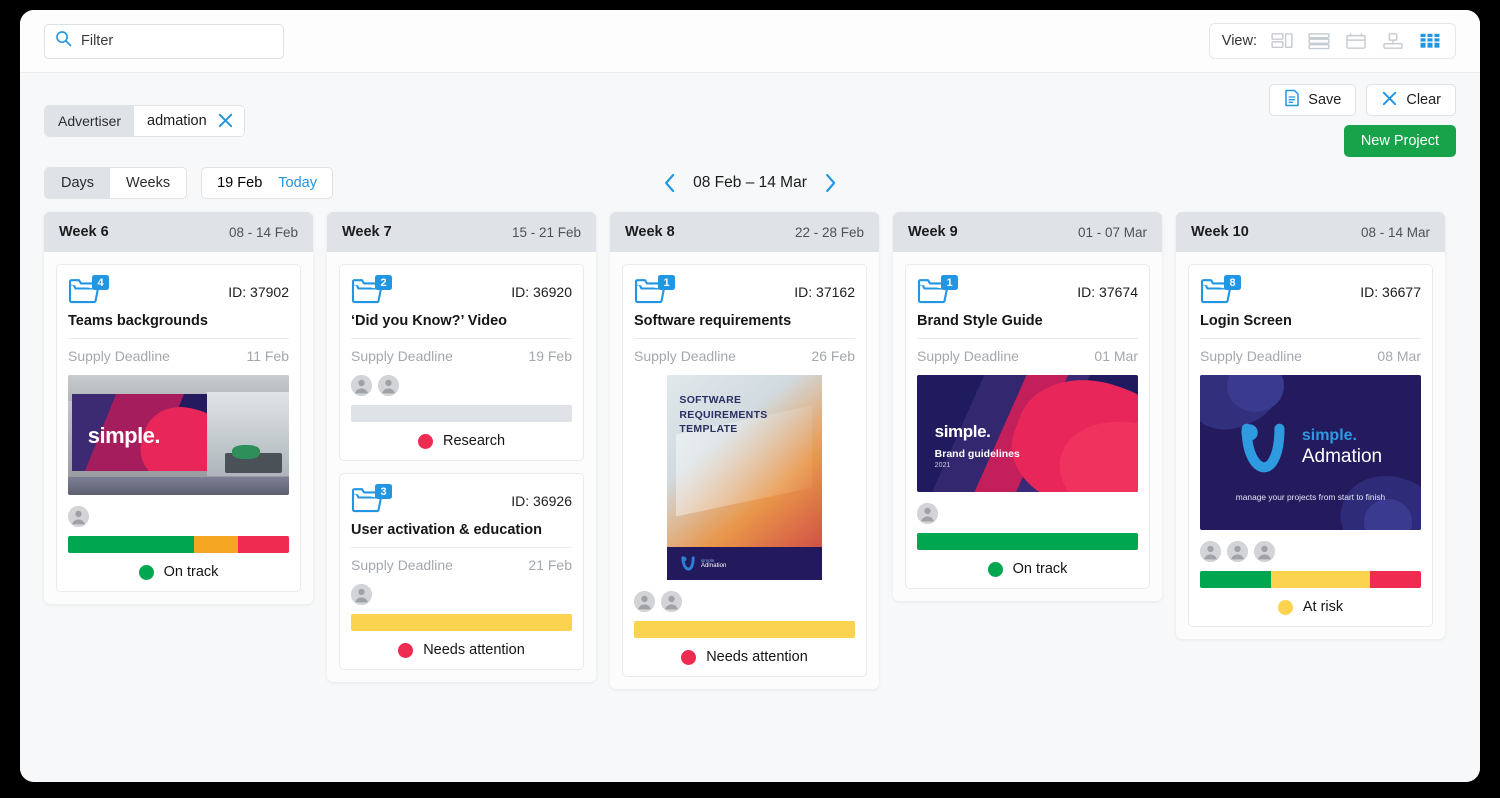 The height and width of the screenshot is (798, 1500). What do you see at coordinates (1423, 100) in the screenshot?
I see `clear-button-label: Clear` at bounding box center [1423, 100].